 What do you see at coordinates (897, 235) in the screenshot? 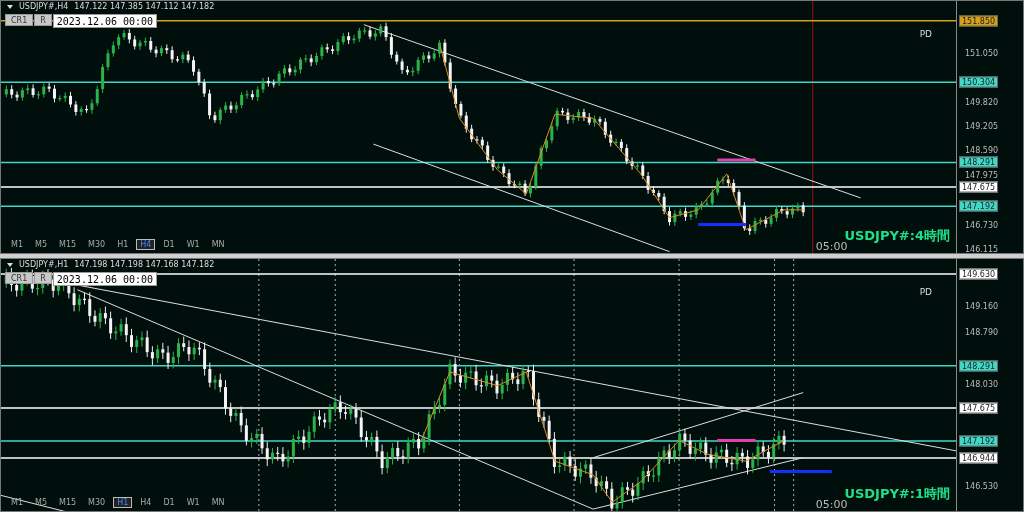
I see `chart-title: USDJPY#:4時間` at bounding box center [897, 235].